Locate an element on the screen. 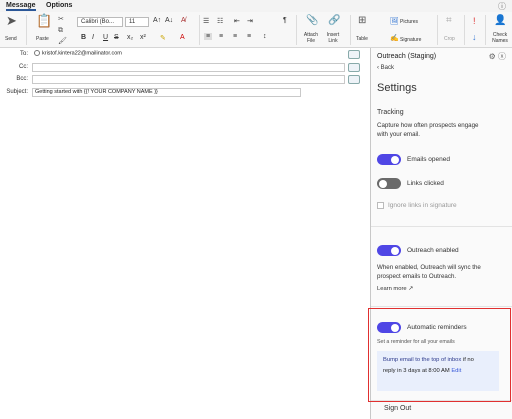 This screenshot has width=512, height=419. highlight-box is located at coordinates (439, 355).